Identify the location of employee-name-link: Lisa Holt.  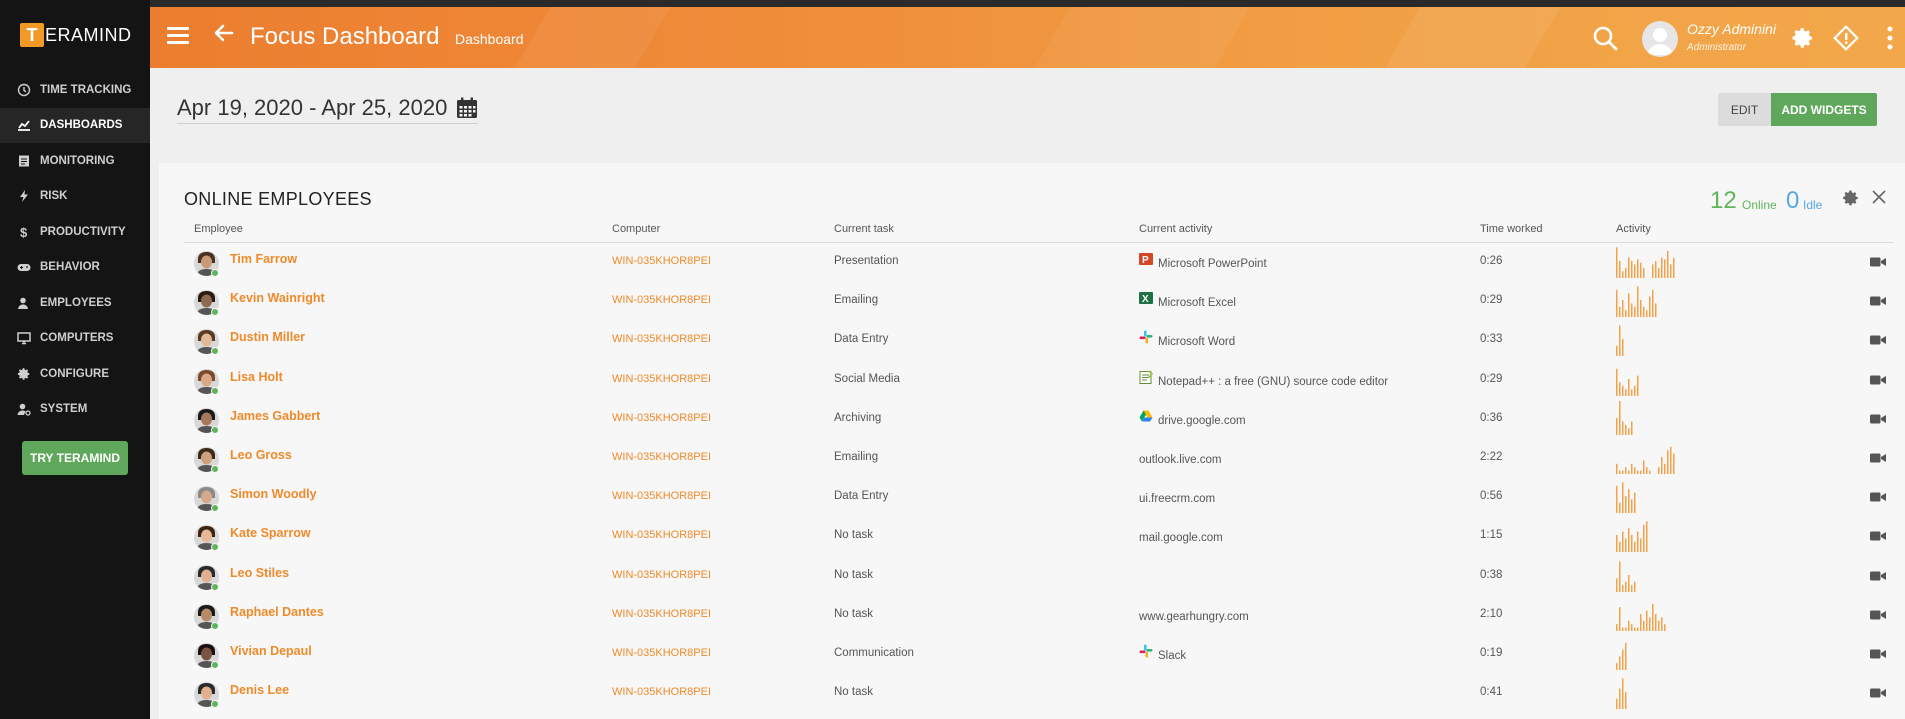
(256, 377).